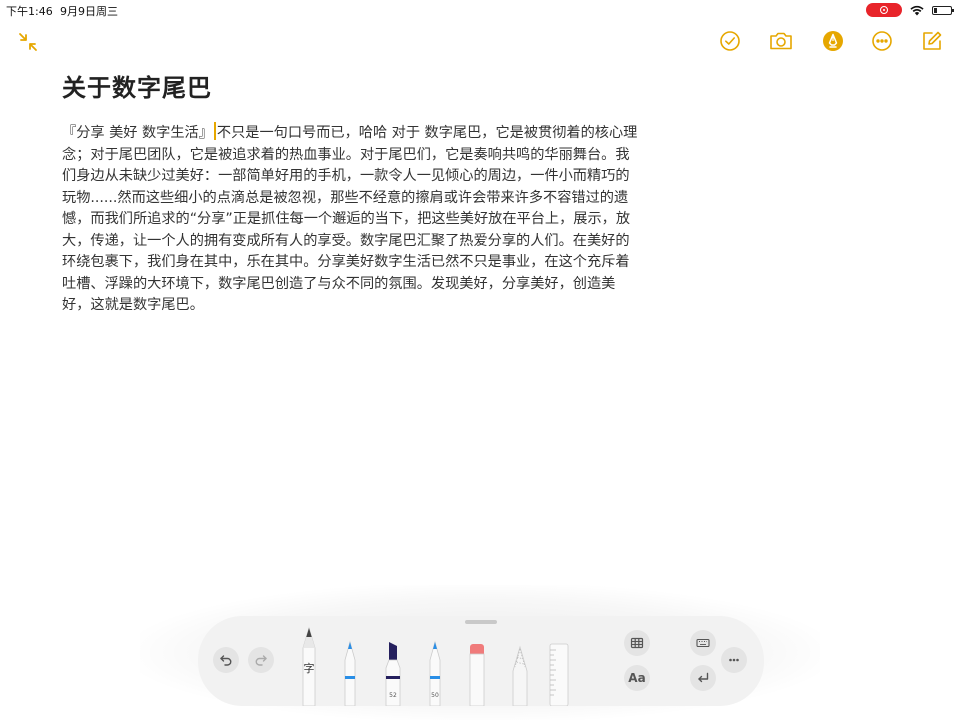 Image resolution: width=960 pixels, height=720 pixels. Describe the element at coordinates (350, 673) in the screenshot. I see `pen-tool` at that location.